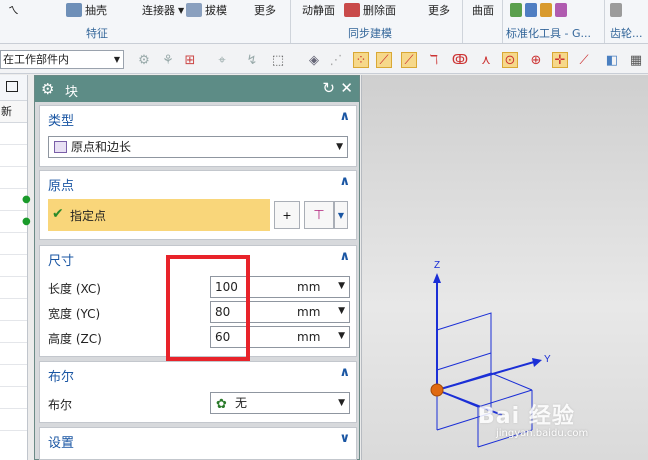 This screenshot has width=648, height=460. What do you see at coordinates (206, 10) in the screenshot?
I see `draft-button: 拔模` at bounding box center [206, 10].